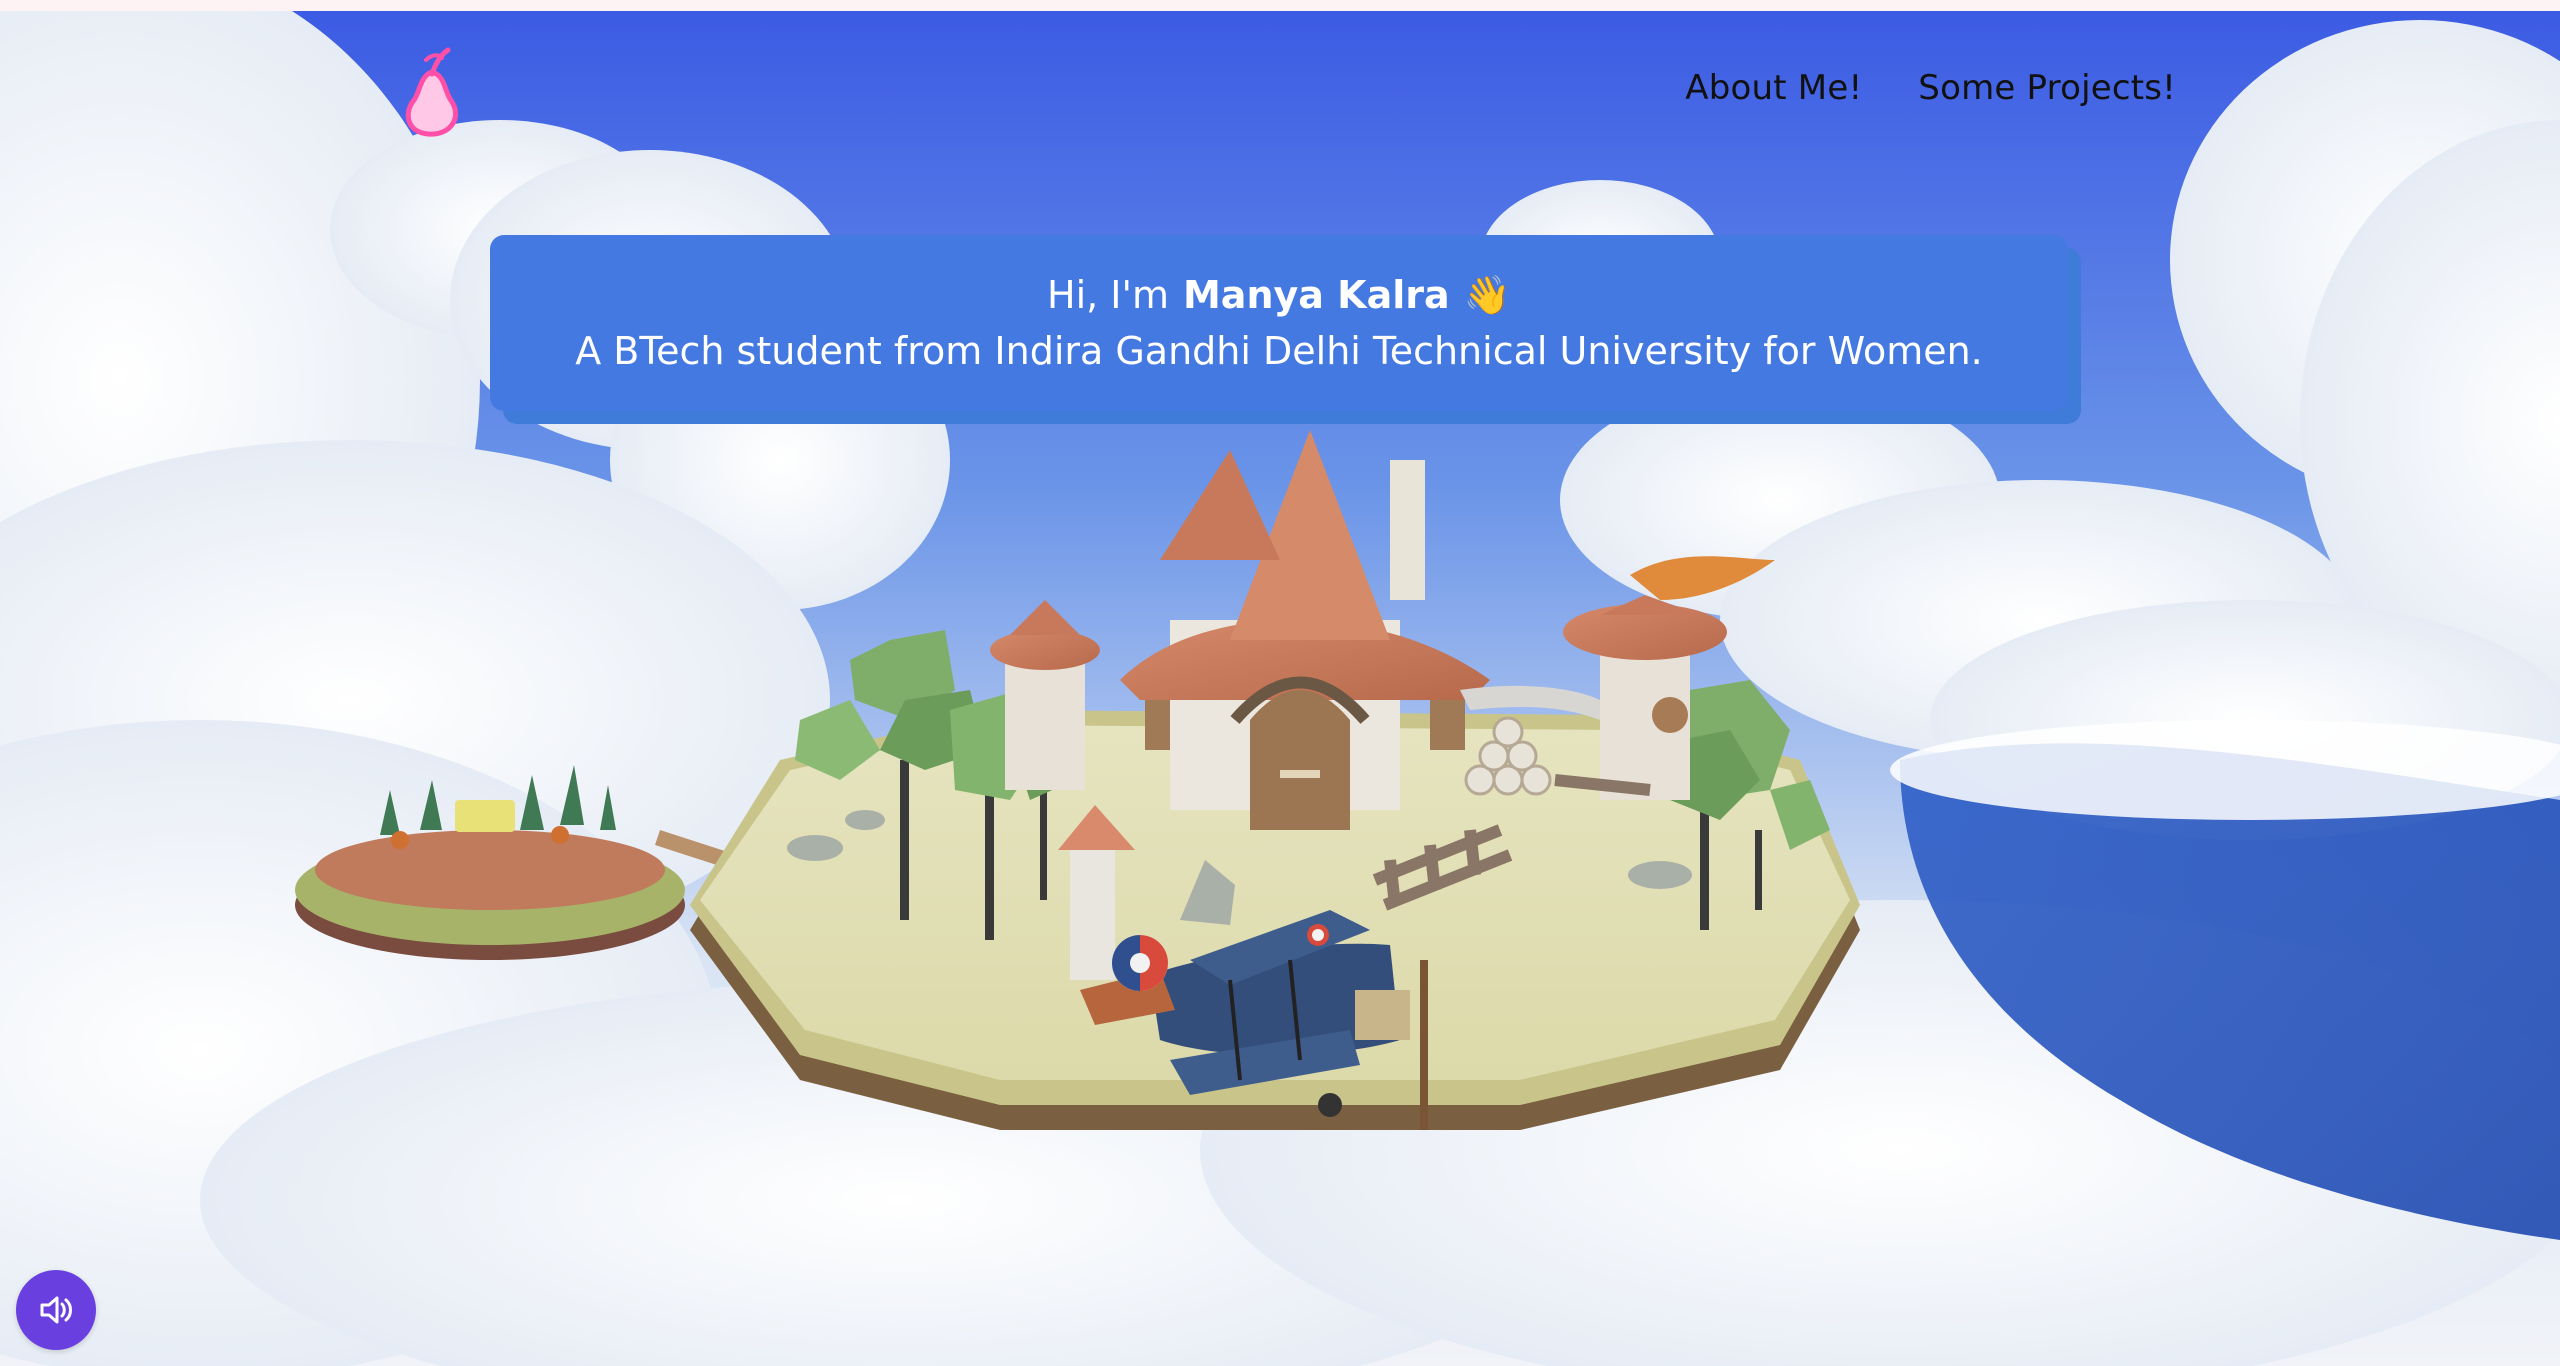 The width and height of the screenshot is (2560, 1366). I want to click on top-nav: About Me! Some Projects!, so click(1930, 88).